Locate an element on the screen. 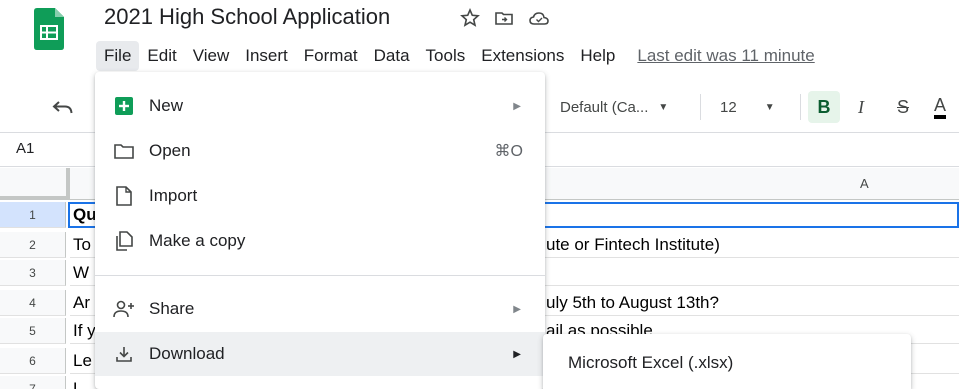  cell-text-left: If y is located at coordinates (84, 330).